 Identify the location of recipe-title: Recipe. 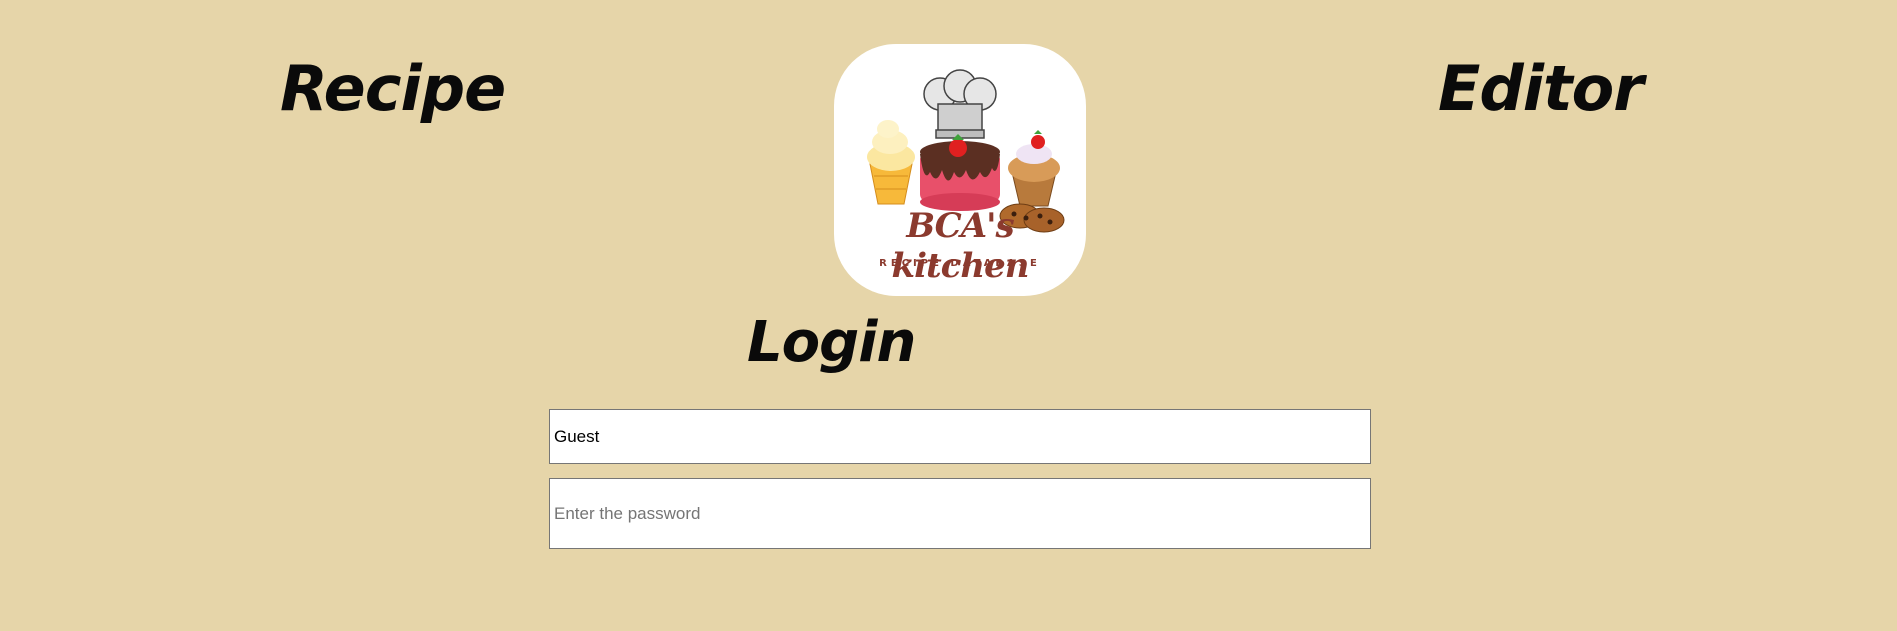
(393, 88).